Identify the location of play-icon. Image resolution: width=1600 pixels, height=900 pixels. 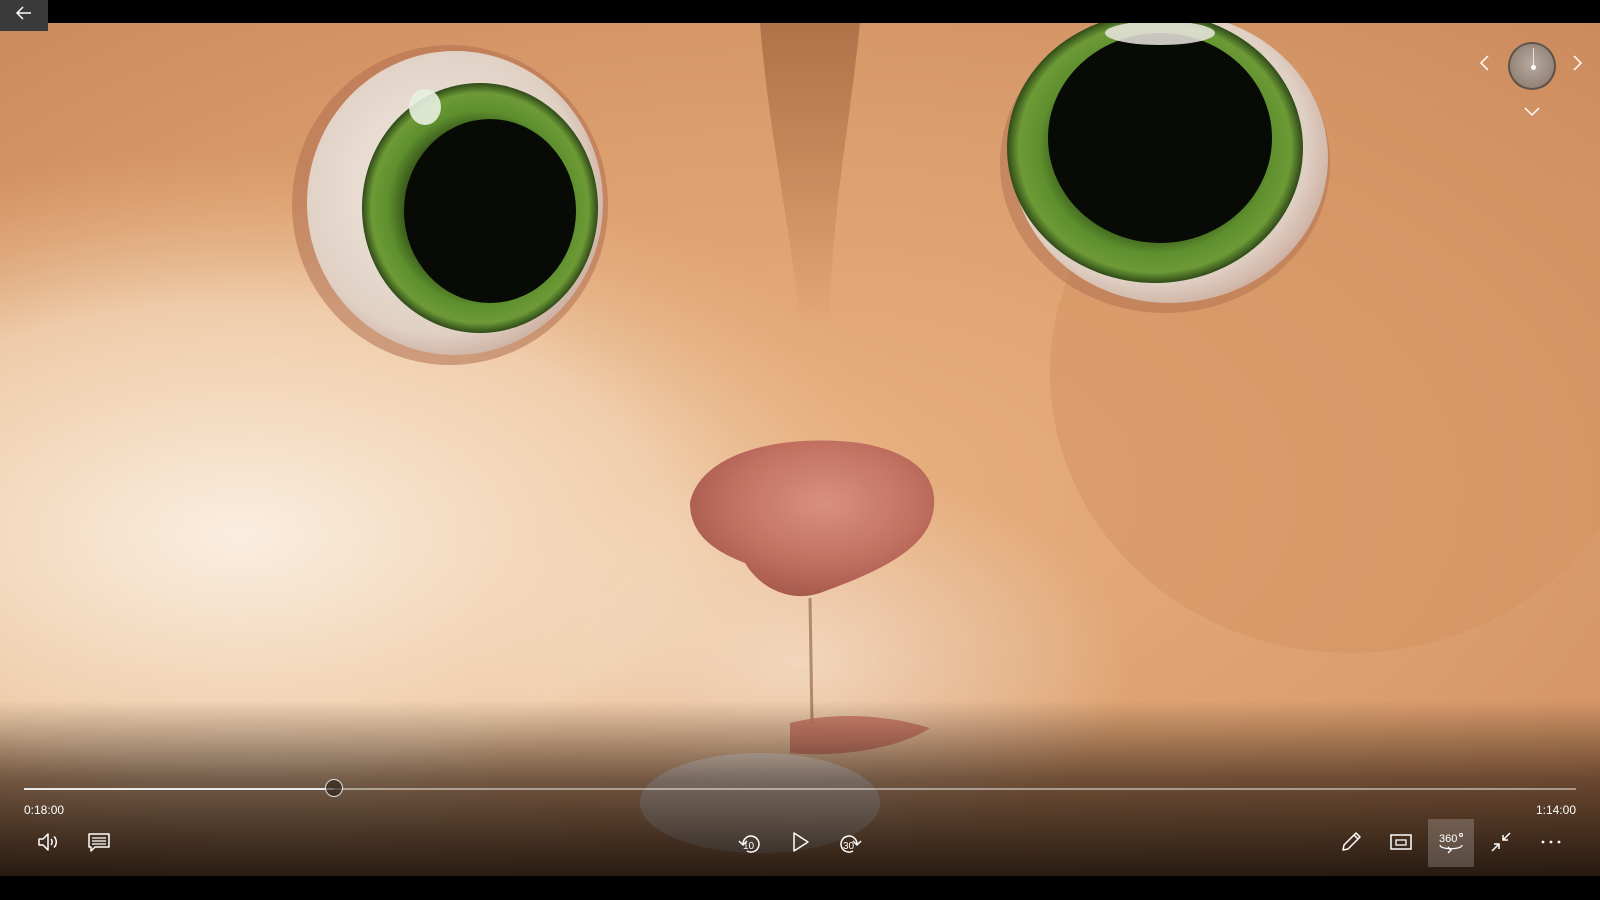
(800, 844).